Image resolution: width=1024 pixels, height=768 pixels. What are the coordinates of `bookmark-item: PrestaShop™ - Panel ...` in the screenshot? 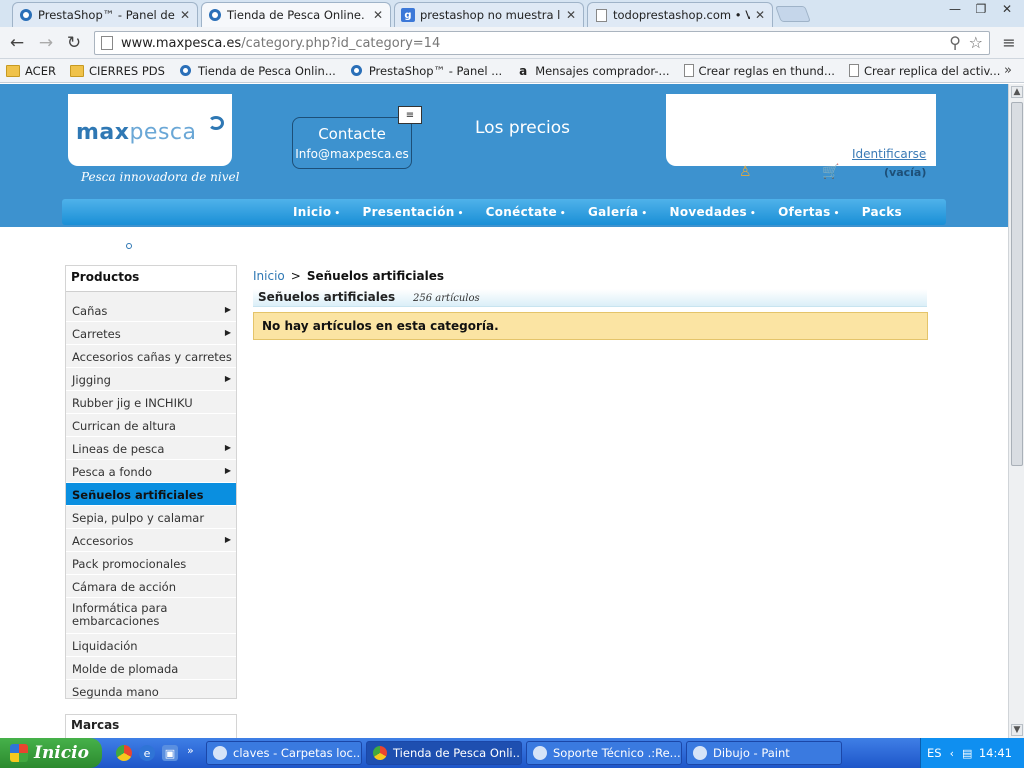 It's located at (426, 71).